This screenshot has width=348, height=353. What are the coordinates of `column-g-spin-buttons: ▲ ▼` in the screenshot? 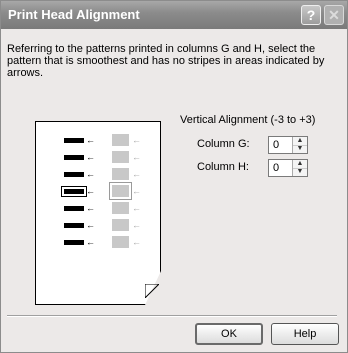 It's located at (299, 145).